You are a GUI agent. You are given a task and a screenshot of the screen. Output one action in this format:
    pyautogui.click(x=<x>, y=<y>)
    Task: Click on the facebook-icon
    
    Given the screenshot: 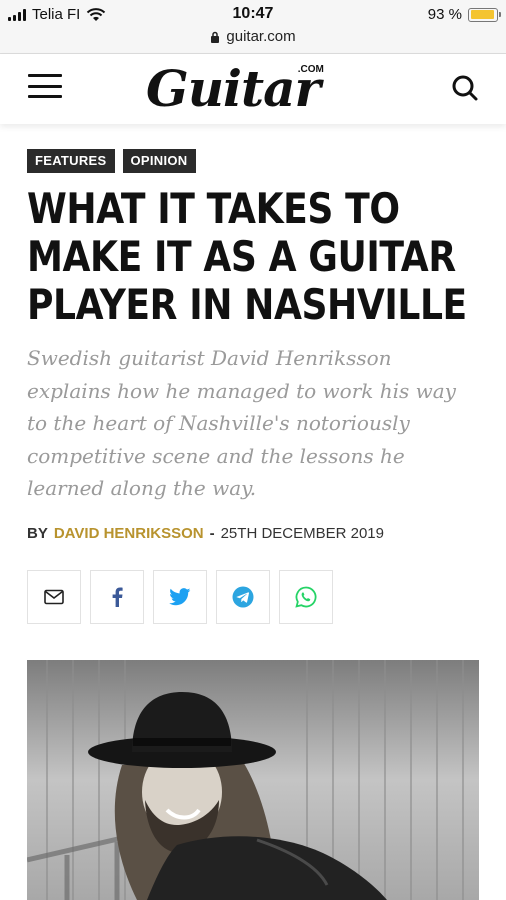 What is the action you would take?
    pyautogui.click(x=117, y=597)
    